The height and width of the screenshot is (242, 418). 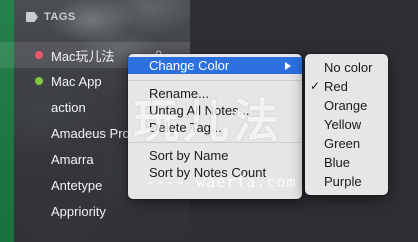 What do you see at coordinates (346, 162) in the screenshot?
I see `color-option-blue: Blue` at bounding box center [346, 162].